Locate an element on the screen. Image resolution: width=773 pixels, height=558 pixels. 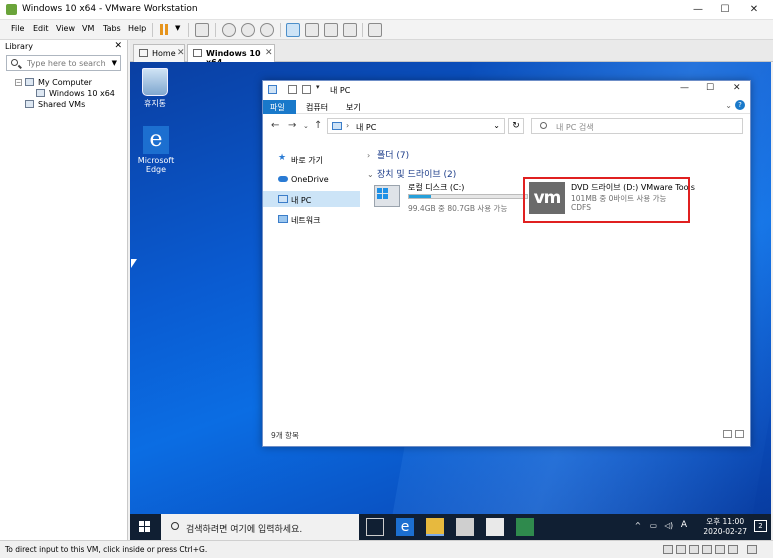
hard-disk-icon is located at coordinates (668, 549).